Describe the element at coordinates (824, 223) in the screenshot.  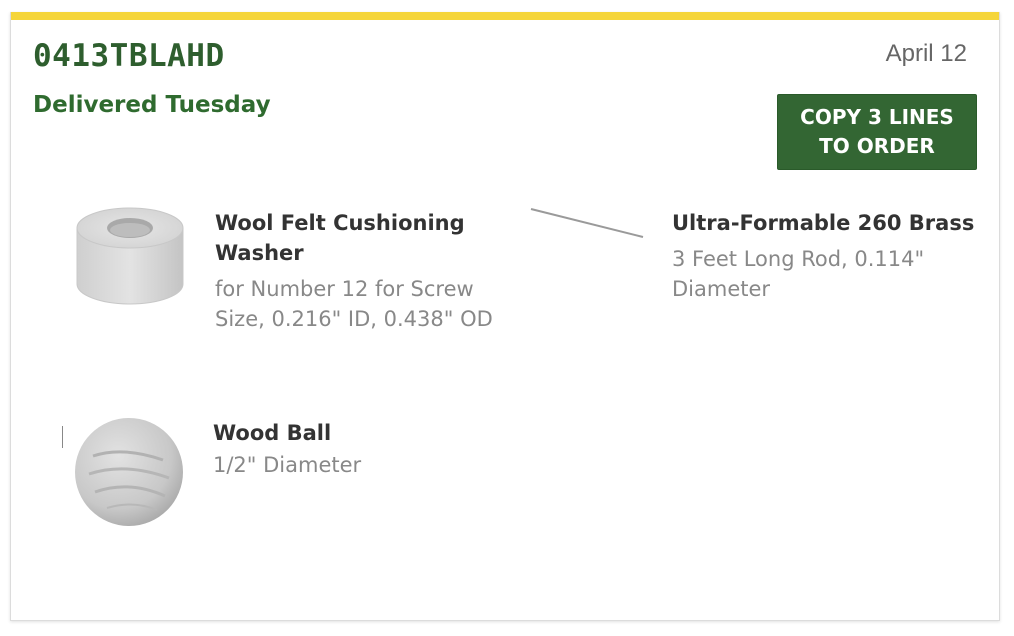
I see `item-title: Ultra-Formable 260 Brass` at that location.